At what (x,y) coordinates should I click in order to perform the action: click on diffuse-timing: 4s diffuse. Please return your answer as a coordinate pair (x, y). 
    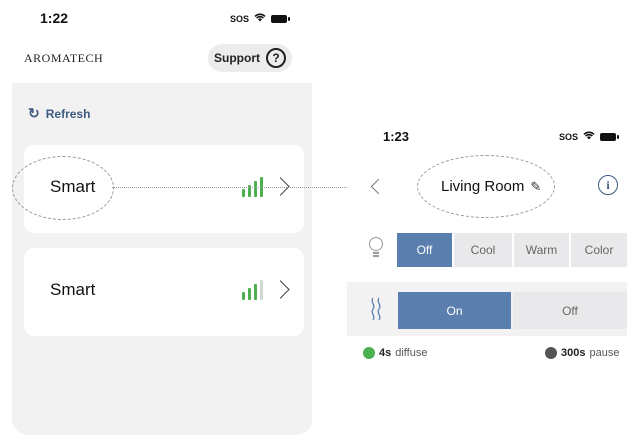
    Looking at the image, I should click on (395, 353).